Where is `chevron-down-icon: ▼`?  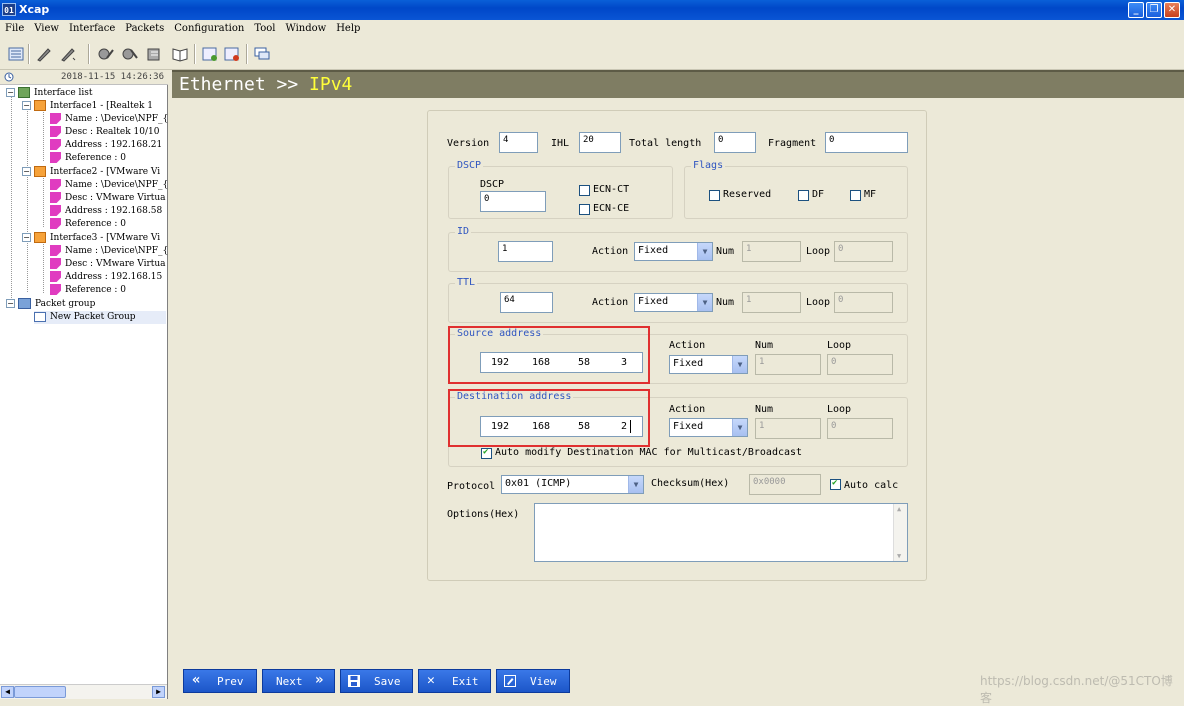 chevron-down-icon: ▼ is located at coordinates (739, 427).